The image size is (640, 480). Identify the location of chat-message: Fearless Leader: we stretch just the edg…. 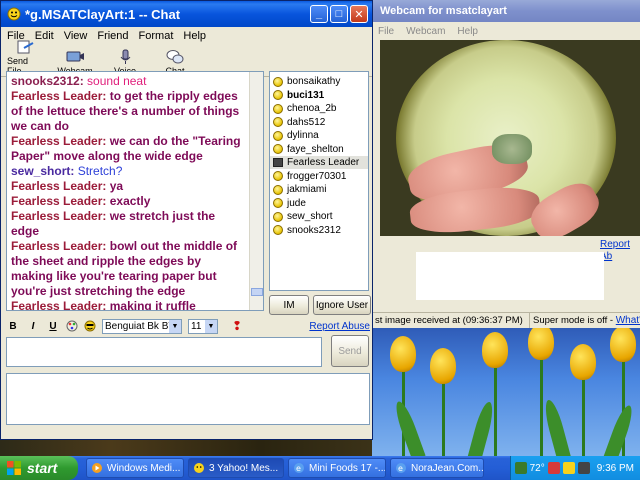
(135, 224).